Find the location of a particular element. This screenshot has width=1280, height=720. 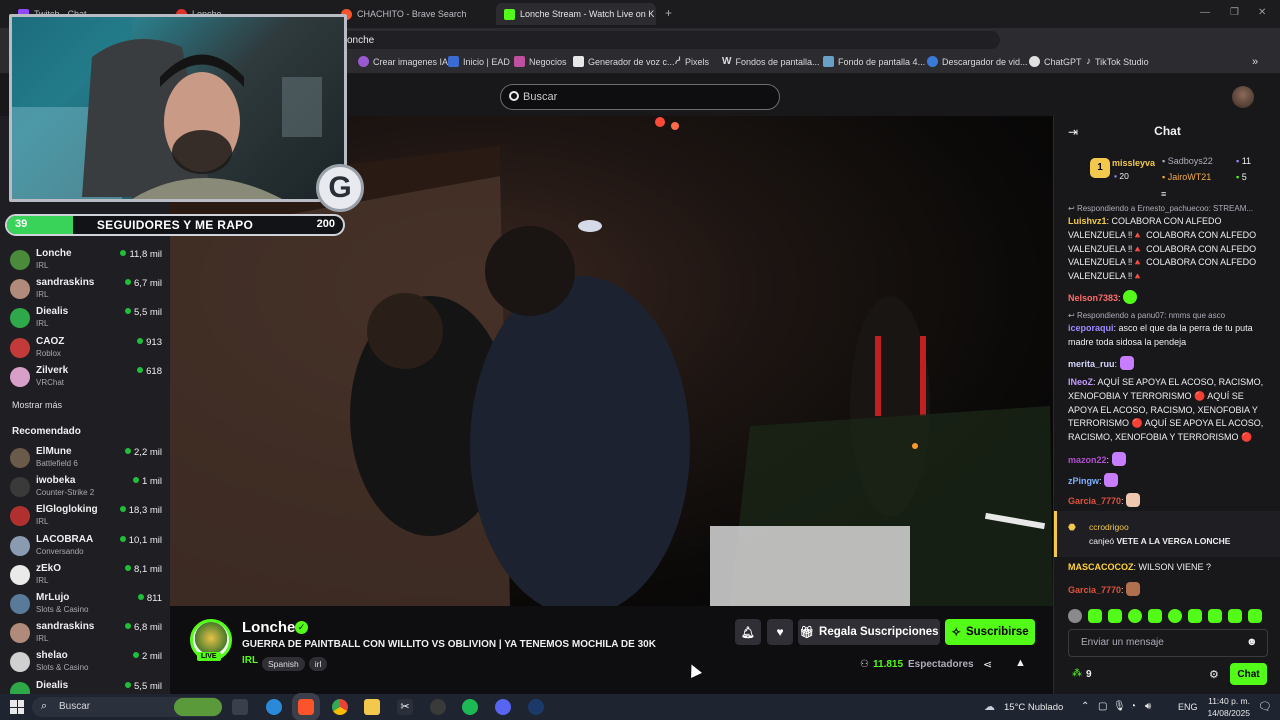

show-more-link: Mostrar más is located at coordinates (37, 405).